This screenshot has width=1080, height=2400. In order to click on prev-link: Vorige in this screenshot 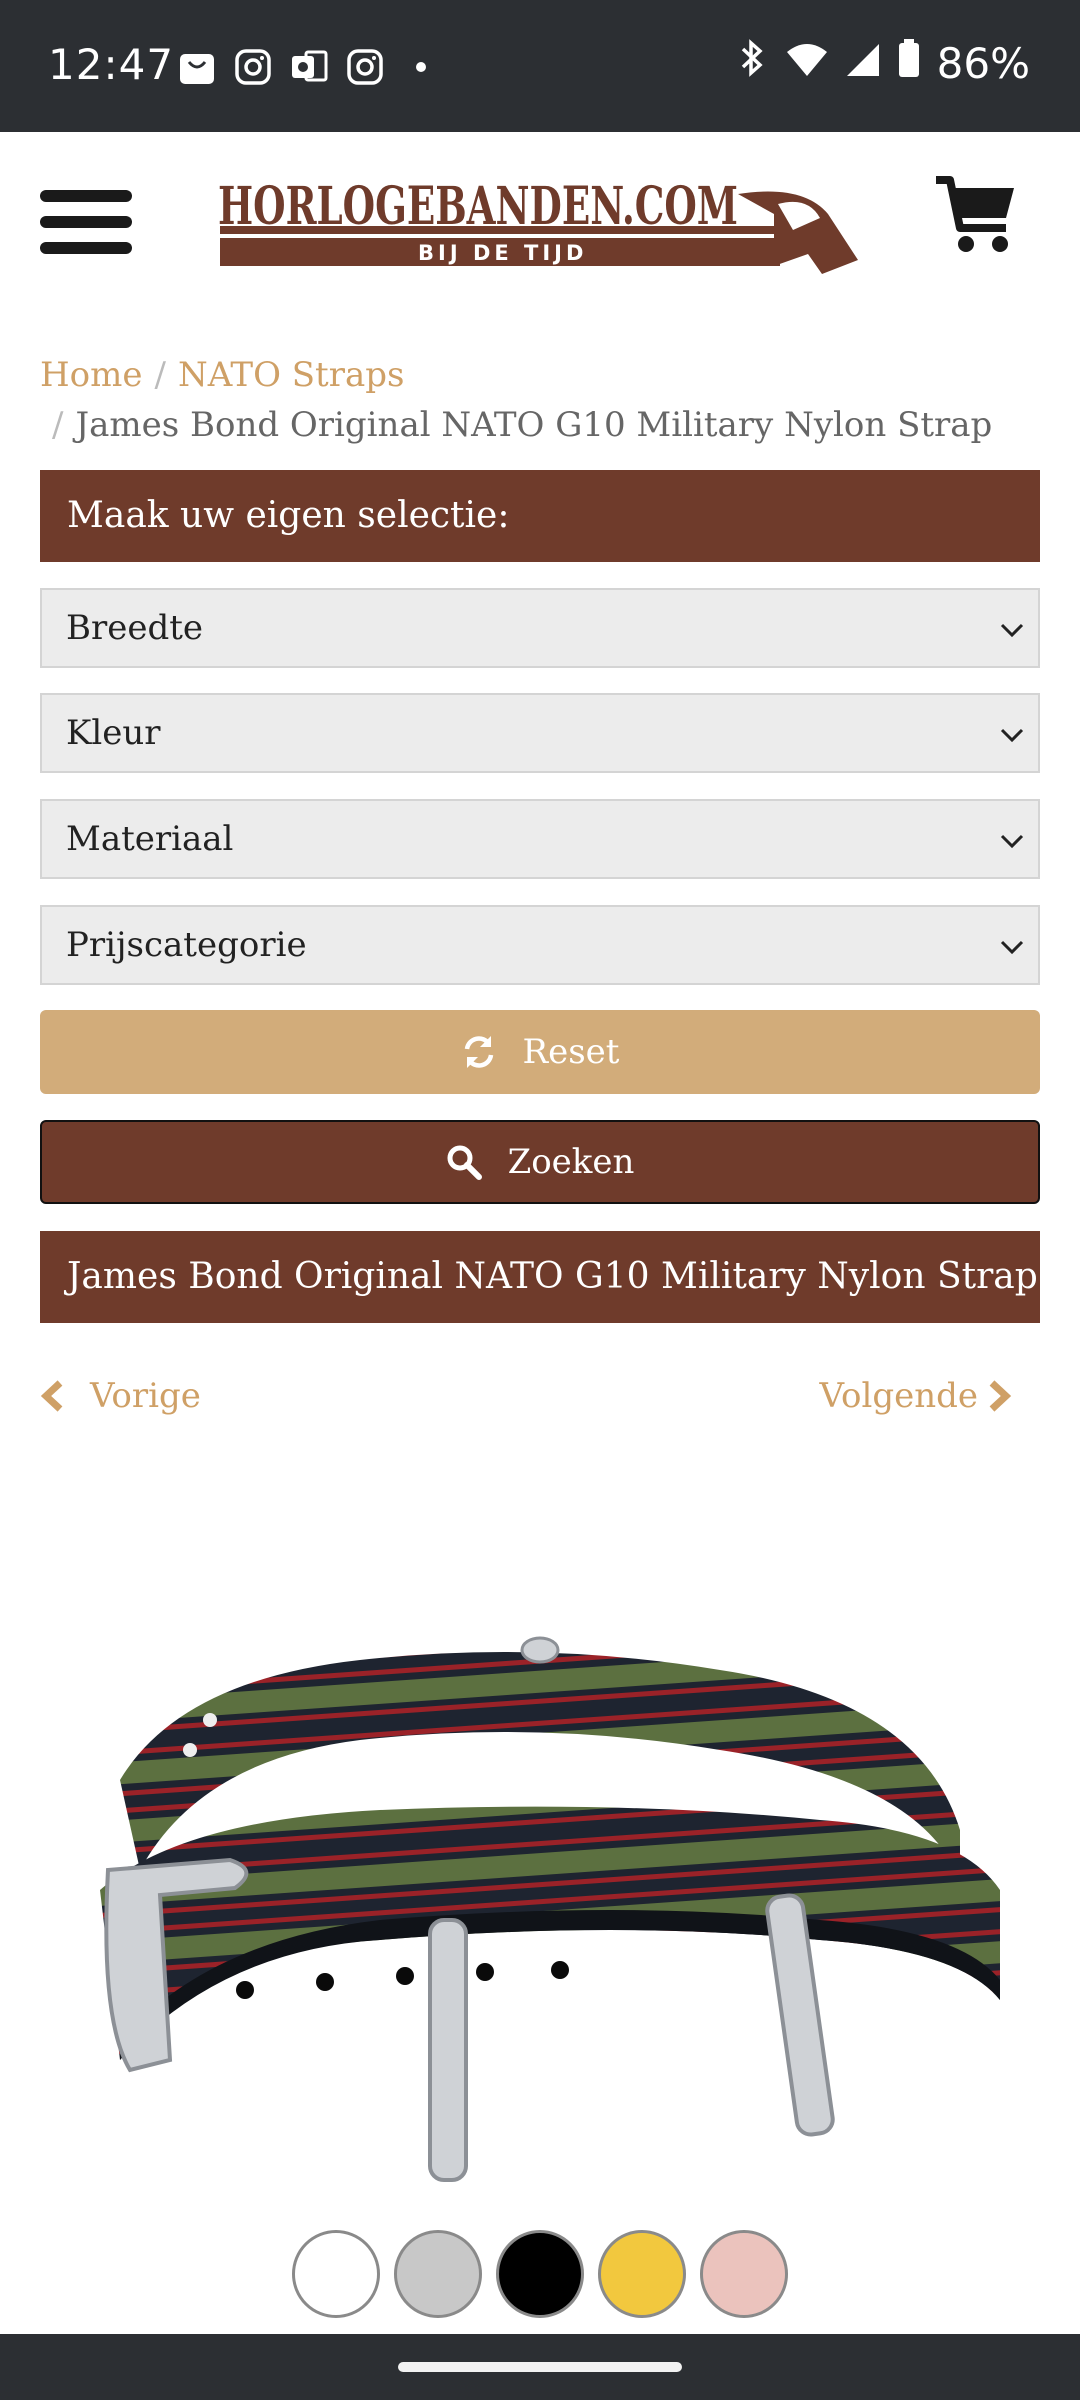, I will do `click(120, 1396)`.